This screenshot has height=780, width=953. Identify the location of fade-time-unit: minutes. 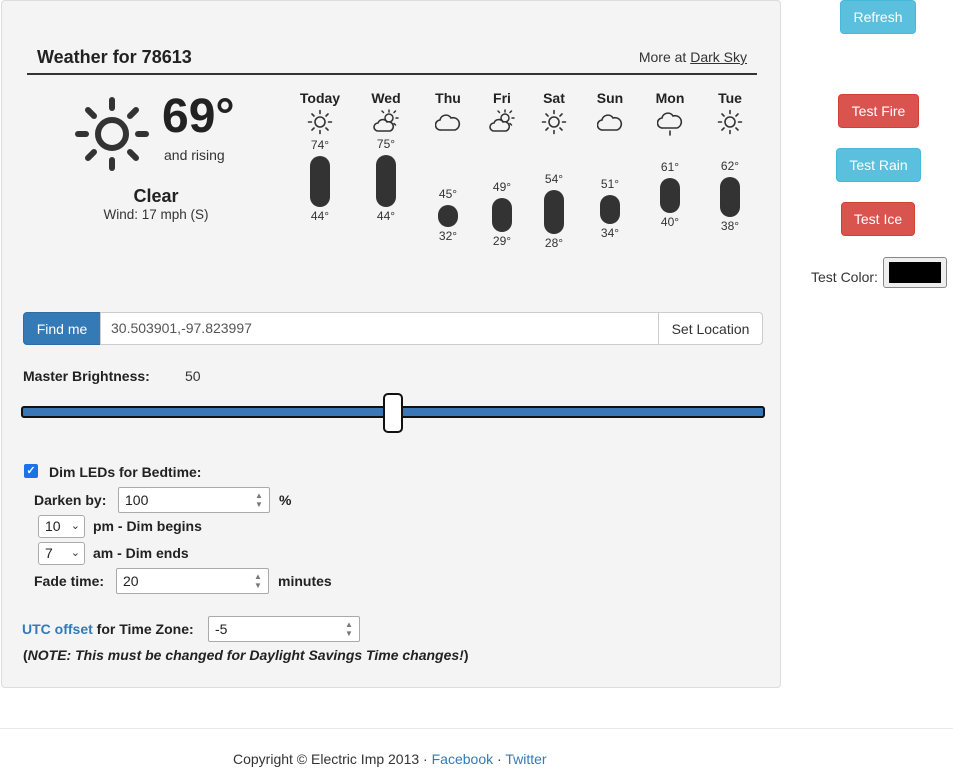
(305, 581).